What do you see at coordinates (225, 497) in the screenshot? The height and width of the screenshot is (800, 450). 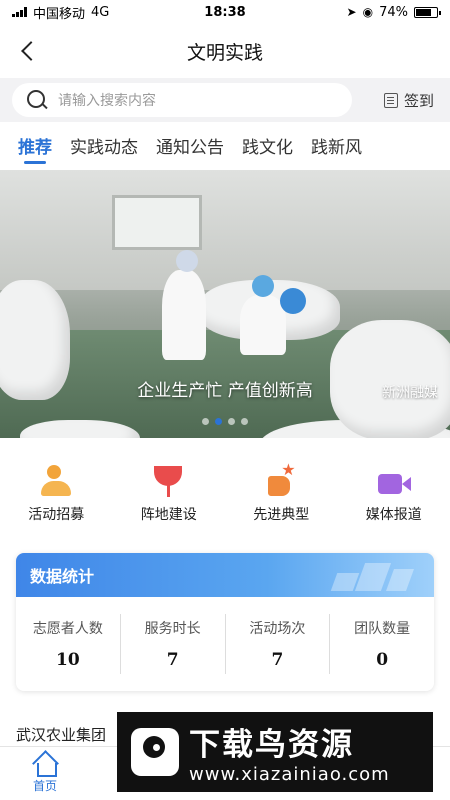 I see `quick-menu: 活动招募 阵地建设 先进典型 媒体报道` at bounding box center [225, 497].